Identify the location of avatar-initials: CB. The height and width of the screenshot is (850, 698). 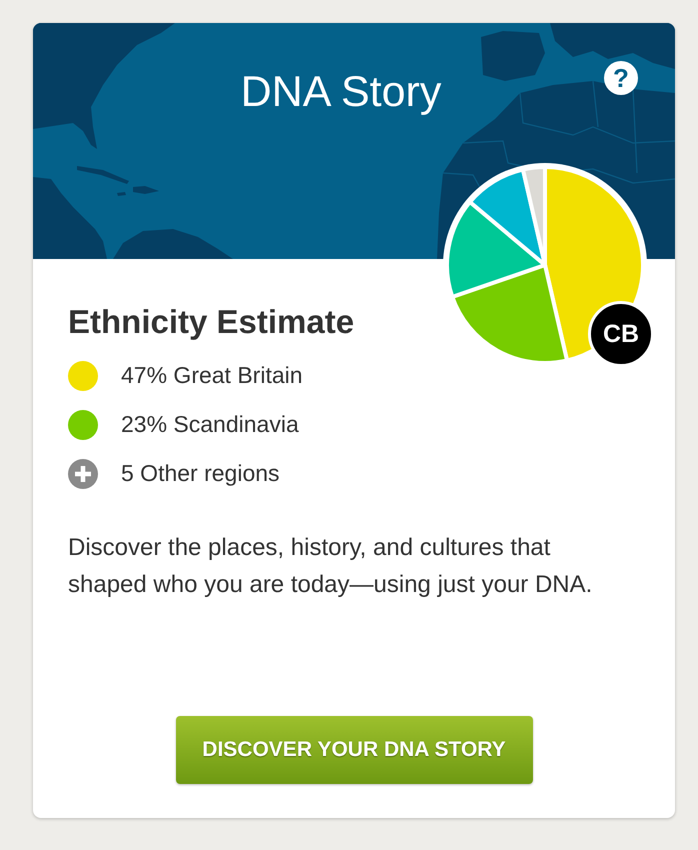
(621, 334).